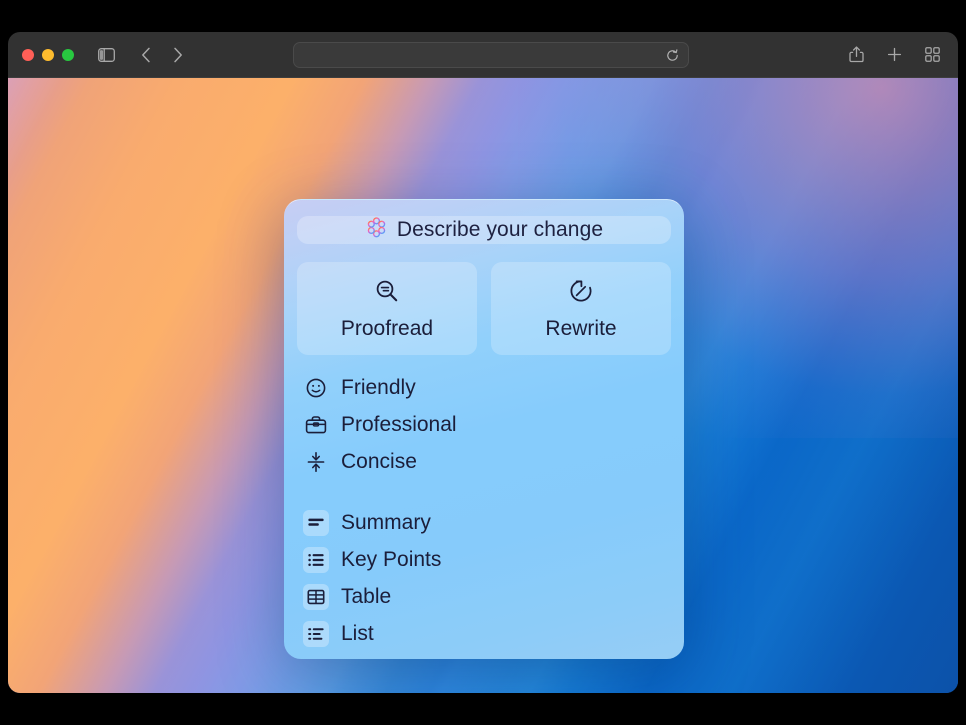  I want to click on sidebar-toggle-icon, so click(106, 55).